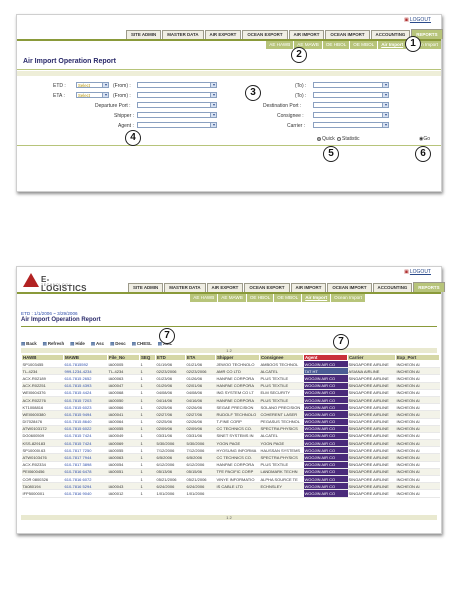 The image size is (460, 600). I want to click on cell-etd: 05/21/2006, so click(170, 479).